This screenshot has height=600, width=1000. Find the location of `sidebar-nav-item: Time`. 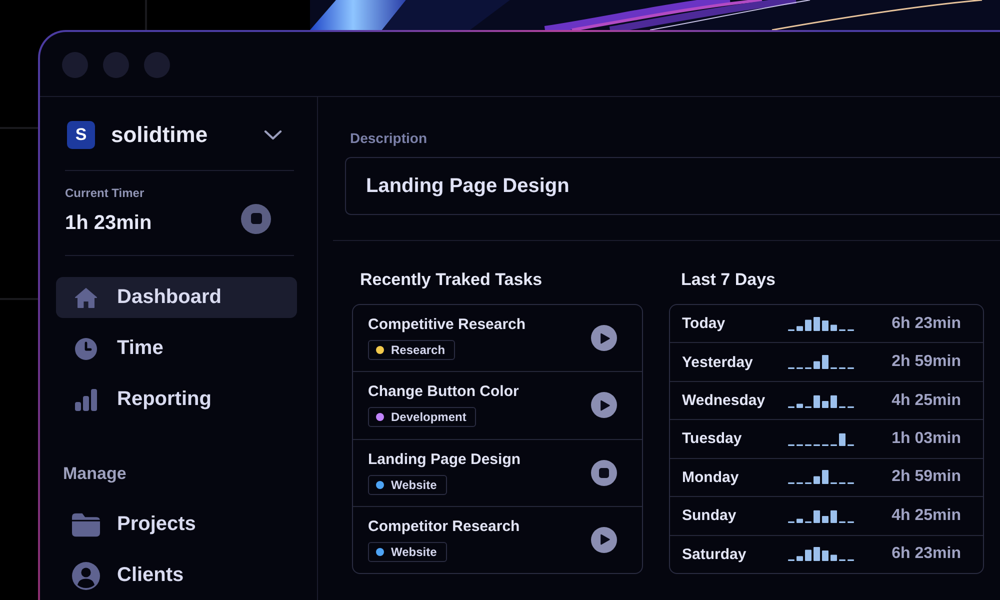

sidebar-nav-item: Time is located at coordinates (176, 348).